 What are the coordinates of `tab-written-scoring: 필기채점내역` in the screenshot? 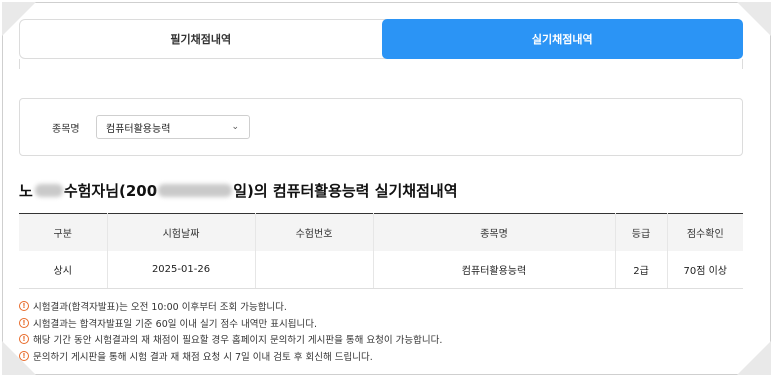 It's located at (201, 39).